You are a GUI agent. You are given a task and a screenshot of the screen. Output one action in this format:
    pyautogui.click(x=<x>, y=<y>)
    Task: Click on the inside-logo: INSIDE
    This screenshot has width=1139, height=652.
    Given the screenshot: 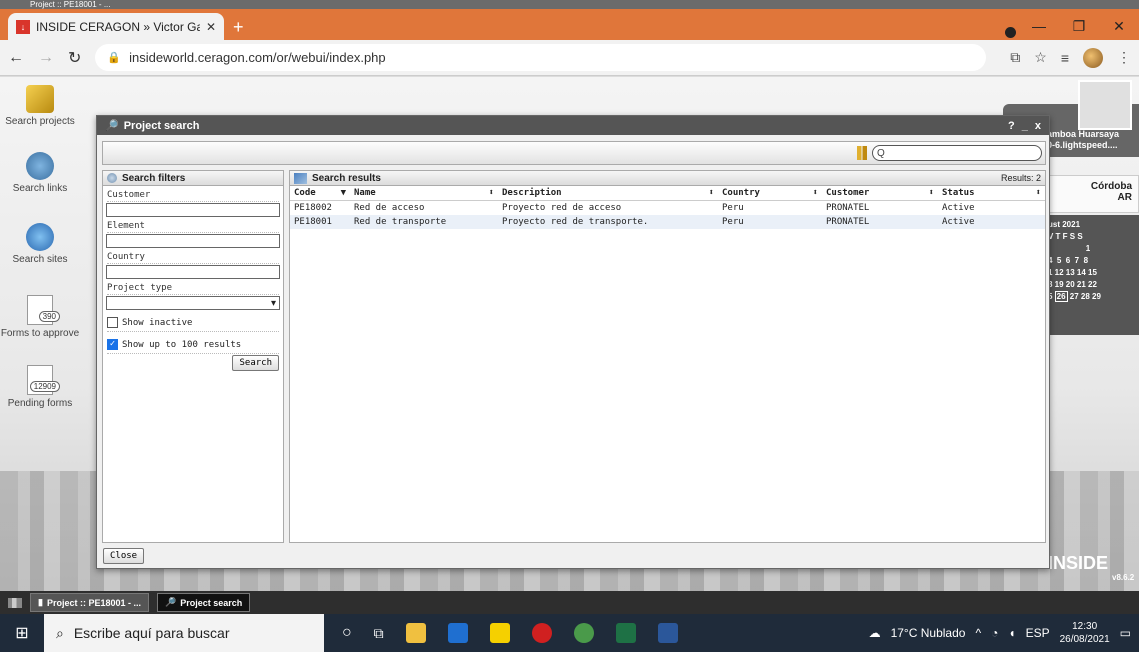 What is the action you would take?
    pyautogui.click(x=1078, y=563)
    